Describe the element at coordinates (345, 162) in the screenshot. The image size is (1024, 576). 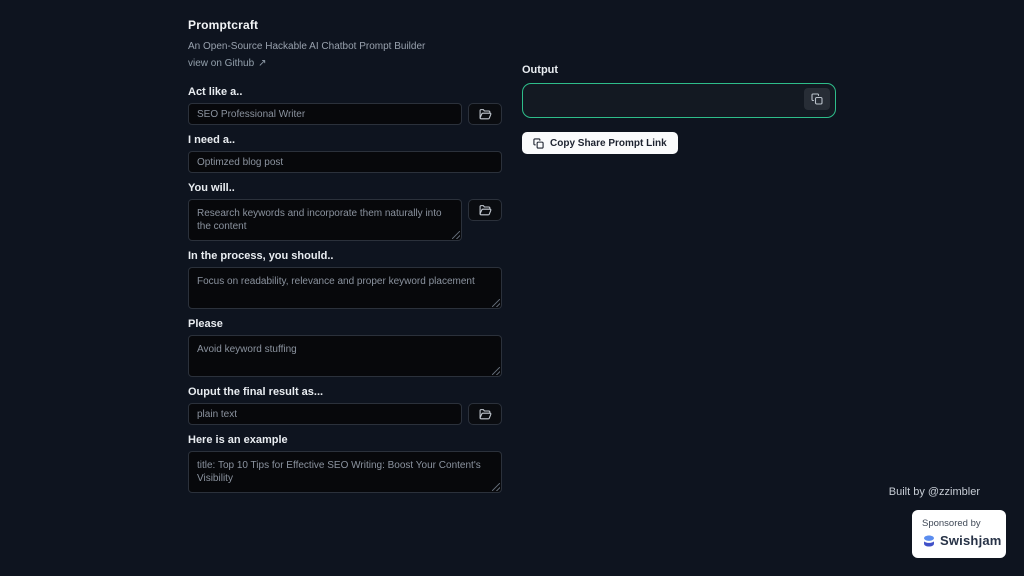
I see `i-need-a-input` at that location.